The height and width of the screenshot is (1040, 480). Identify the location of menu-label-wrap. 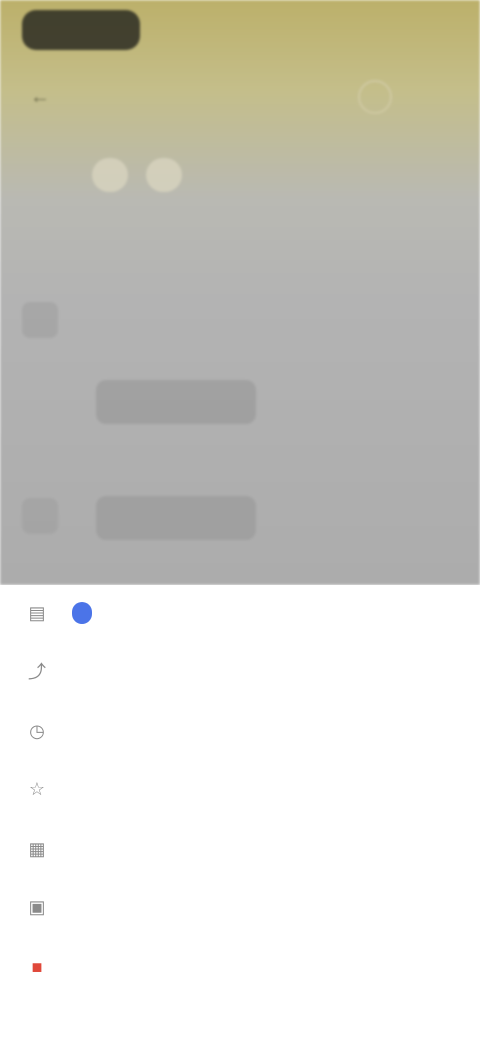
(77, 613).